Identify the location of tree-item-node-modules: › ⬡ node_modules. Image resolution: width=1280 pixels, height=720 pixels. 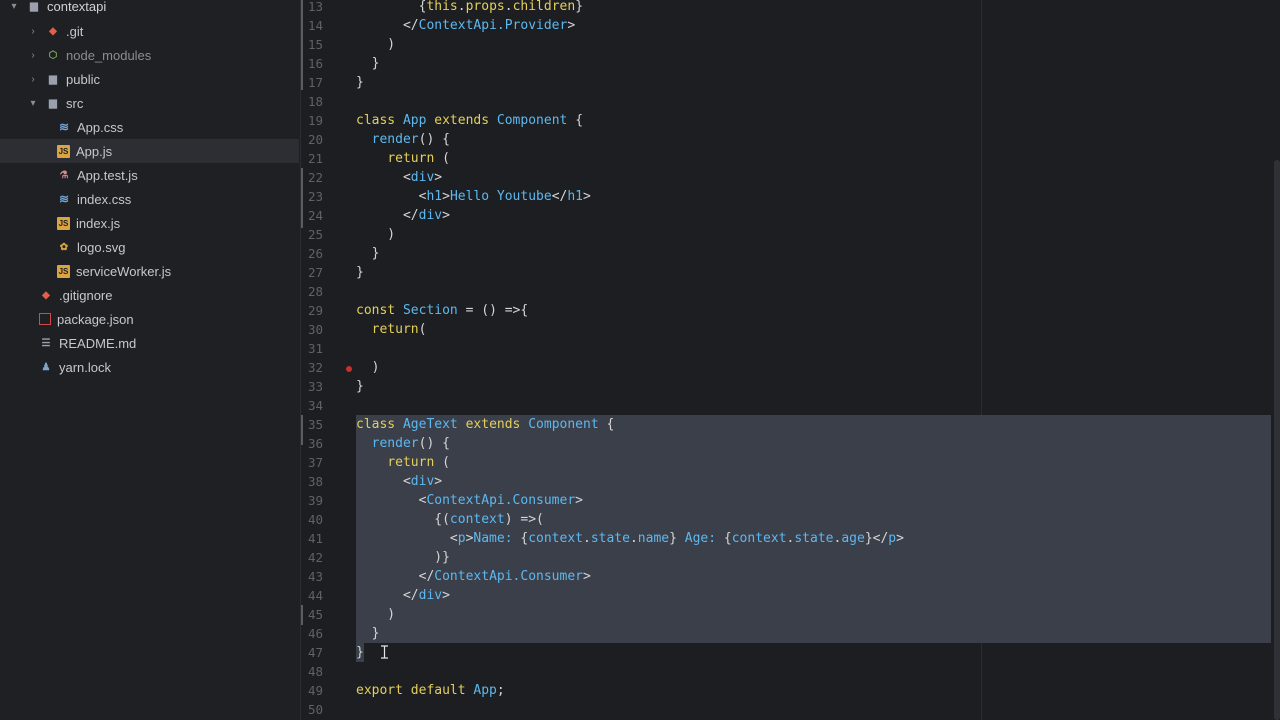
(149, 55).